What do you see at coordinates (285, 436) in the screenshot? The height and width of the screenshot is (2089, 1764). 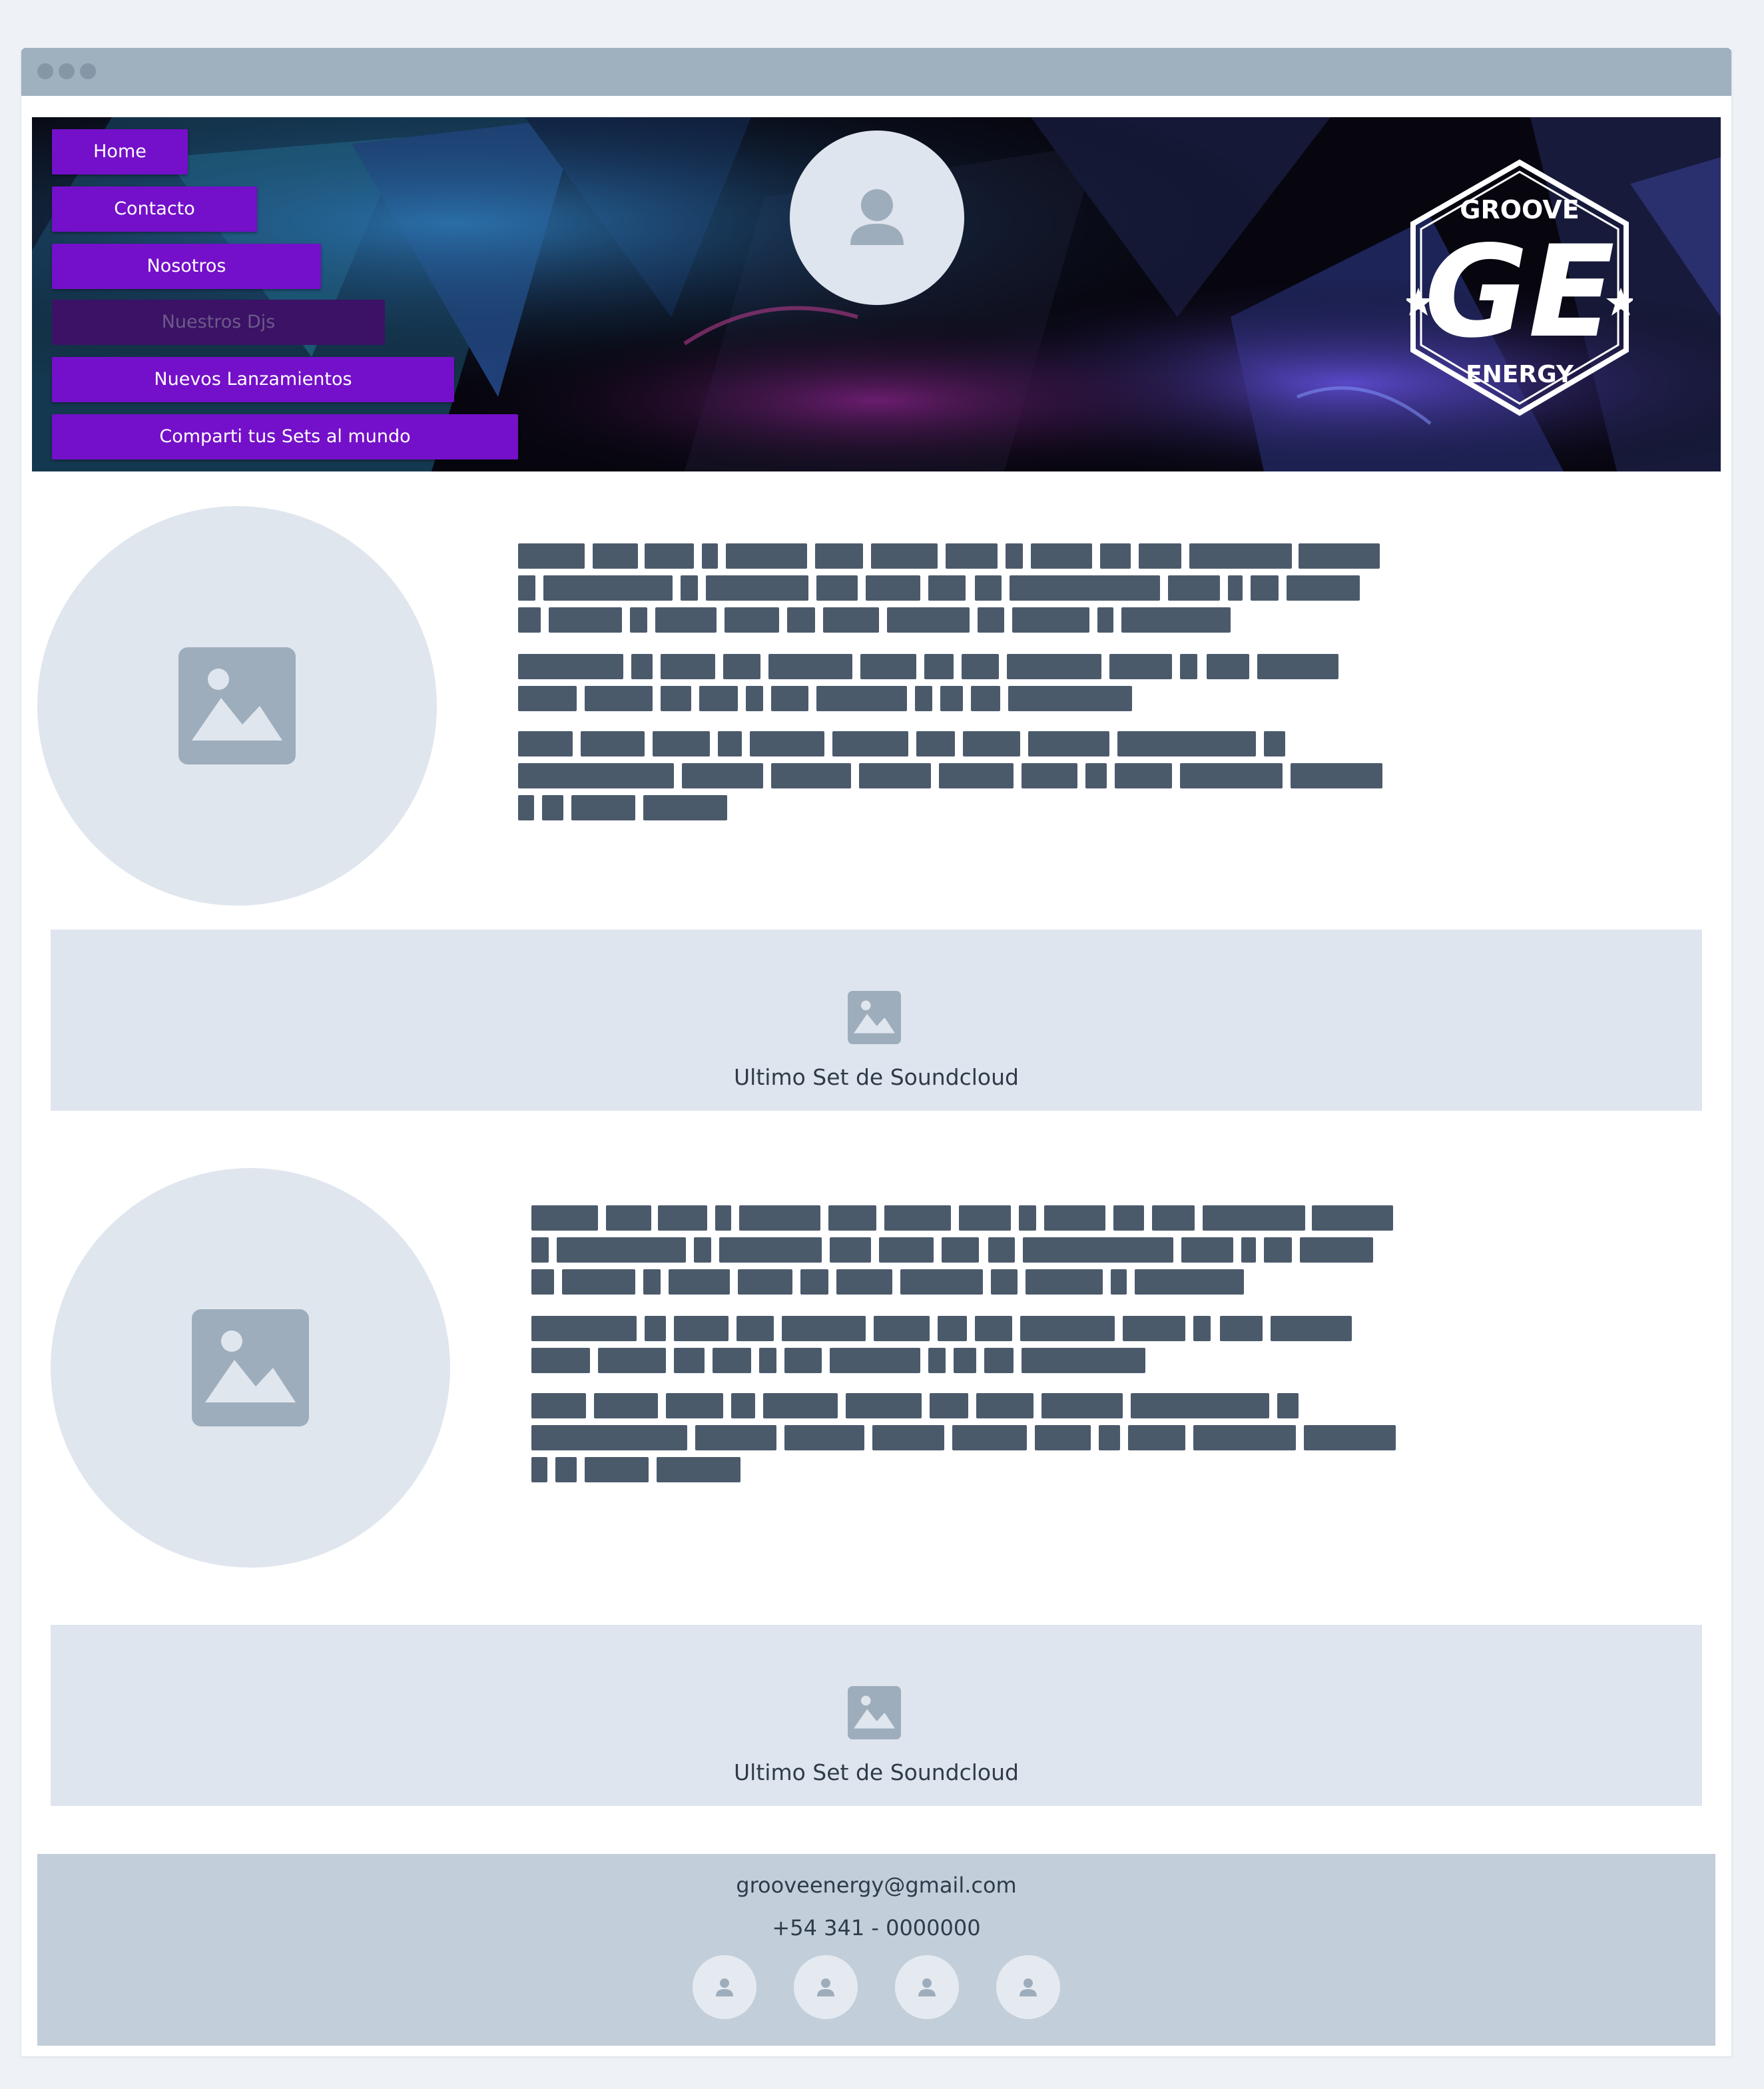 I see `nav-comparti-sets-button: Comparti tus Sets al mundo` at bounding box center [285, 436].